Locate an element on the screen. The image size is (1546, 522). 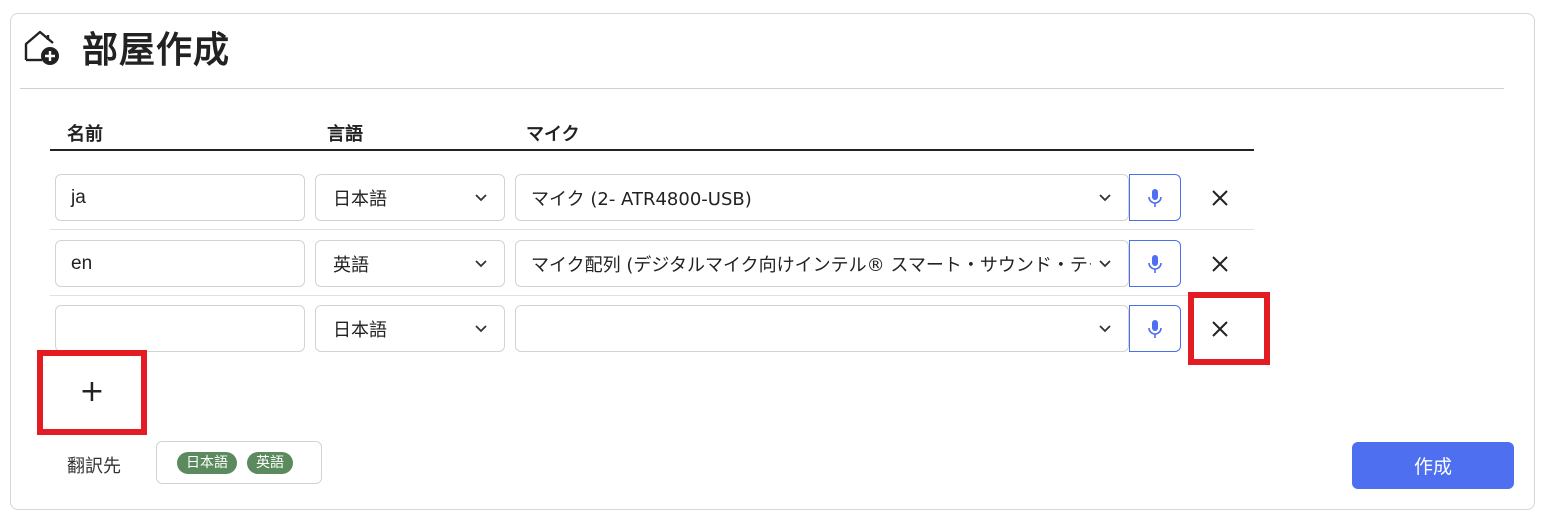
header-divider is located at coordinates (762, 88).